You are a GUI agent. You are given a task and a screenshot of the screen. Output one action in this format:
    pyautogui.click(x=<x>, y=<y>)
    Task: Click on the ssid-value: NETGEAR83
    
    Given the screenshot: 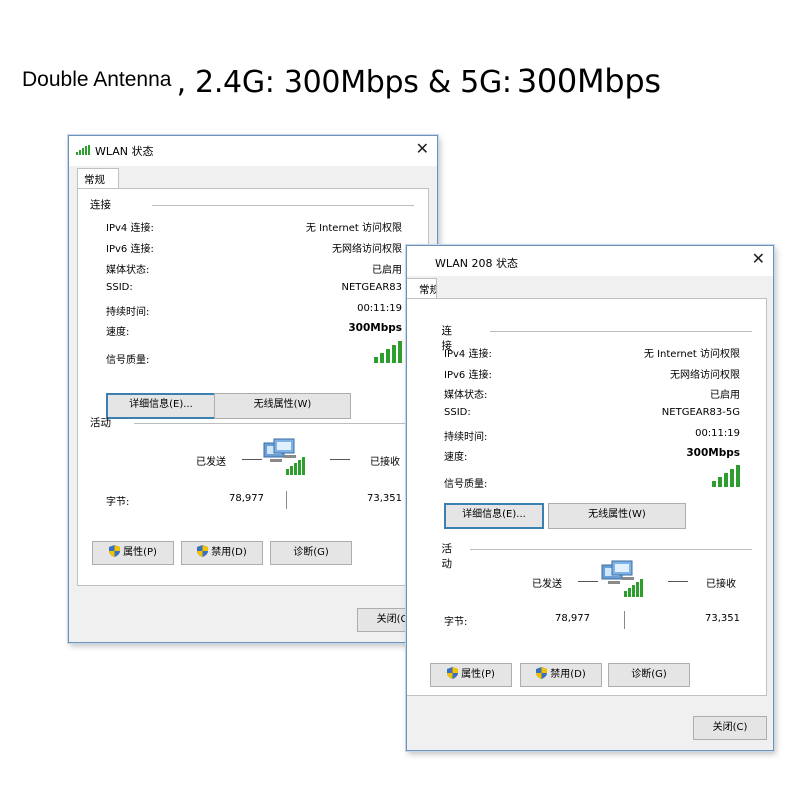 What is the action you would take?
    pyautogui.click(x=372, y=287)
    